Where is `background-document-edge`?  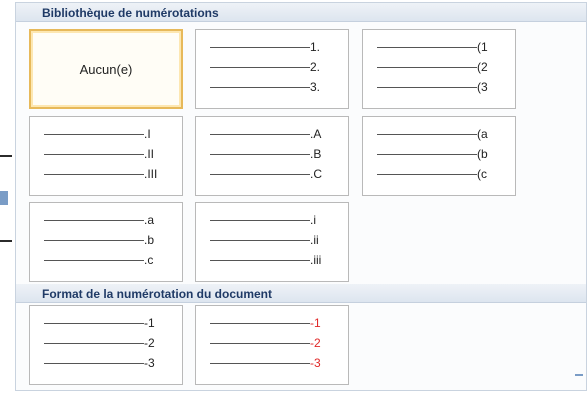 background-document-edge is located at coordinates (7, 196).